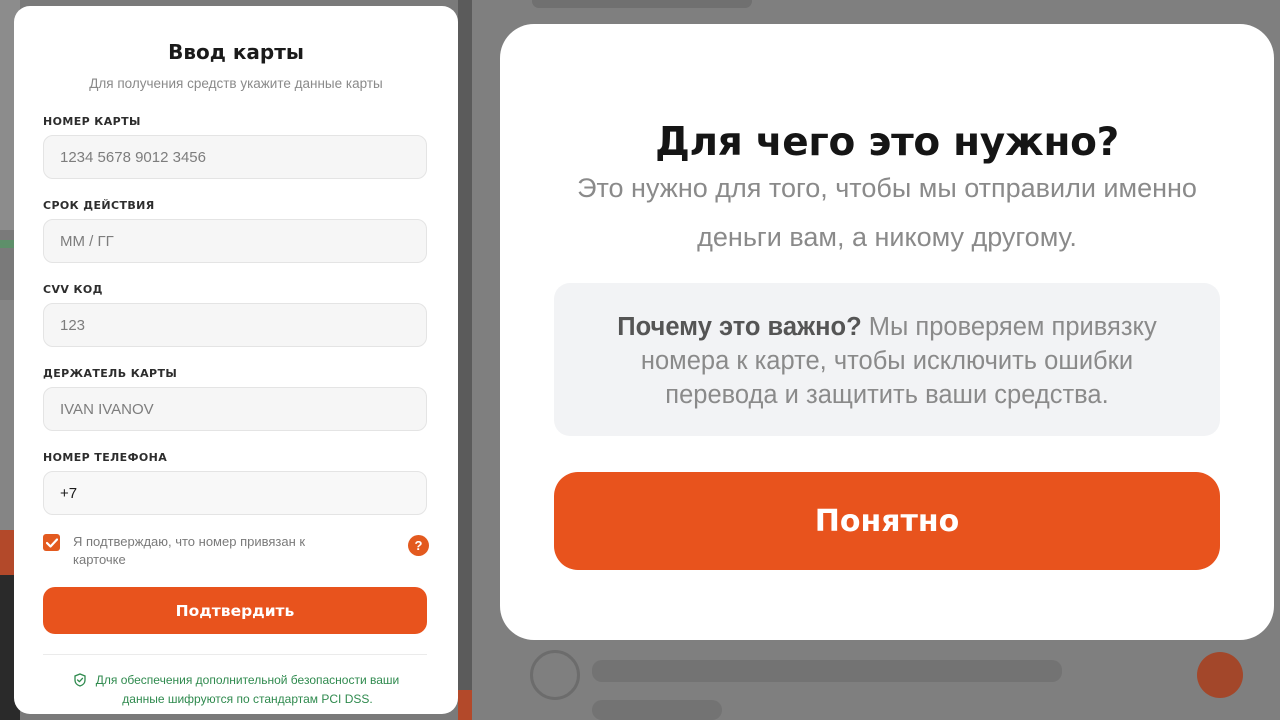 This screenshot has height=720, width=1280. What do you see at coordinates (235, 493) in the screenshot?
I see `phone-input: +7` at bounding box center [235, 493].